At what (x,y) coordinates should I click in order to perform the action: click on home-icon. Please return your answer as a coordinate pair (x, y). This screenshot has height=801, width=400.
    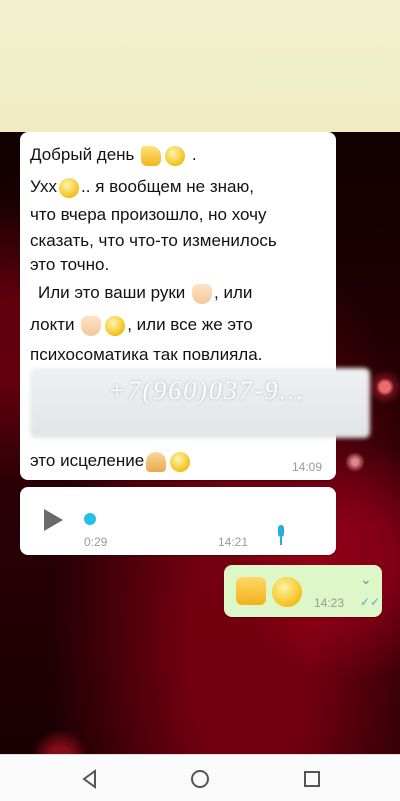
    Looking at the image, I should click on (200, 779).